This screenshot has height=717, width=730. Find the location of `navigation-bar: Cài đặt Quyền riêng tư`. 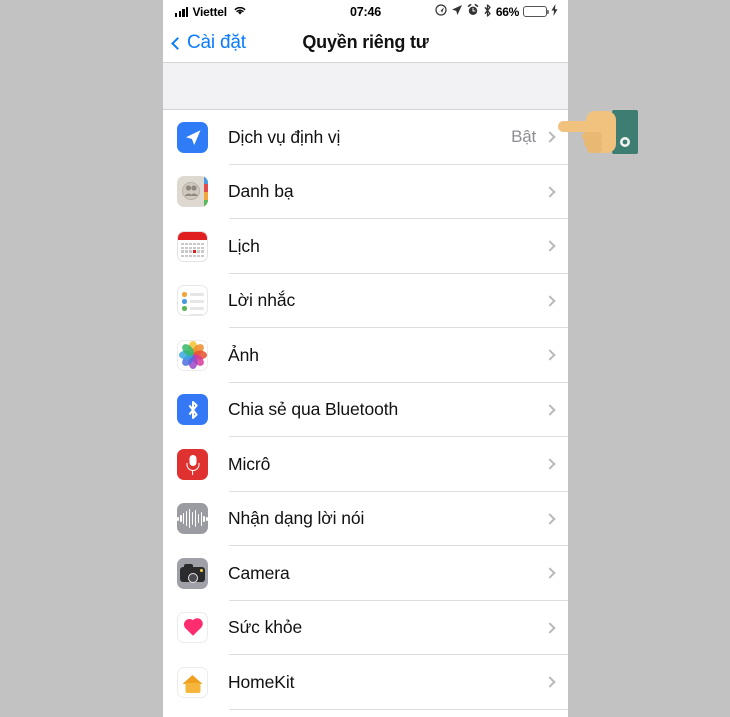

navigation-bar: Cài đặt Quyền riêng tư is located at coordinates (365, 43).